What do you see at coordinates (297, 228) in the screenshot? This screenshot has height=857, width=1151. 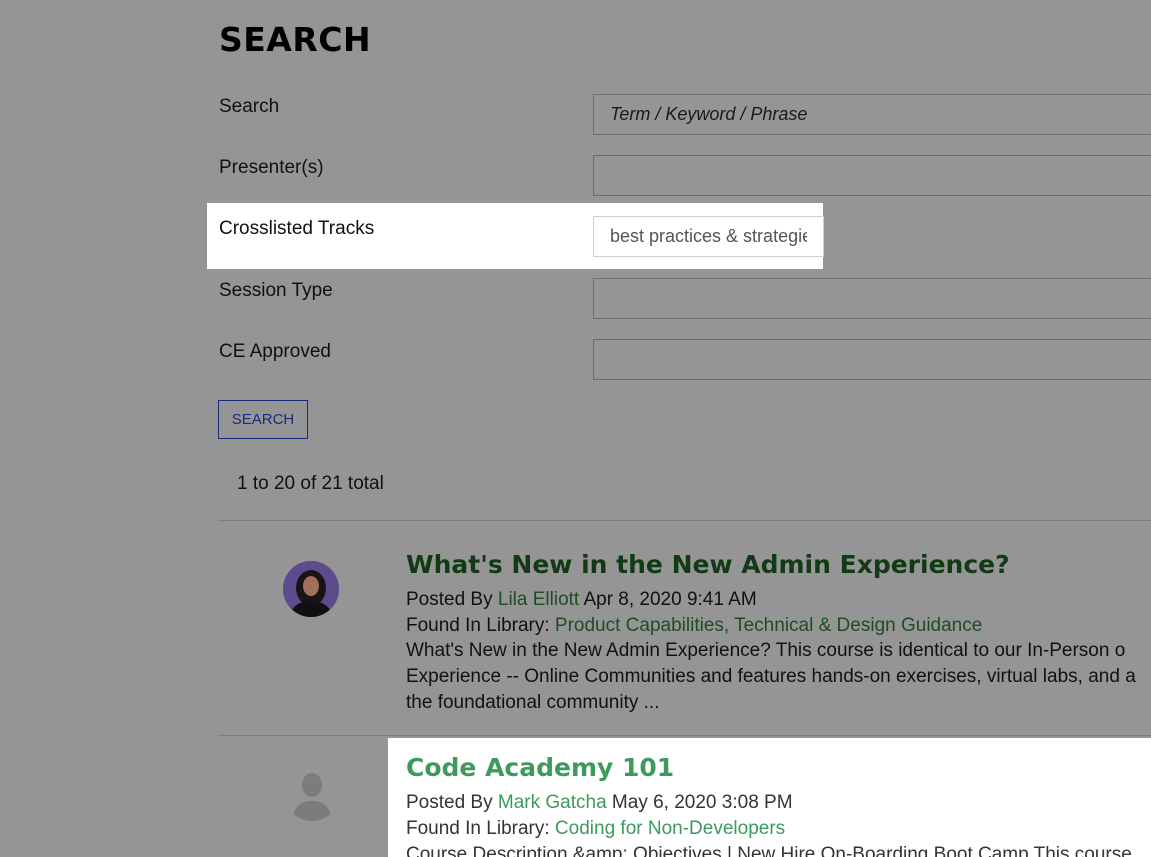 I see `crosslisted-tracks-label: Crosslisted Tracks` at bounding box center [297, 228].